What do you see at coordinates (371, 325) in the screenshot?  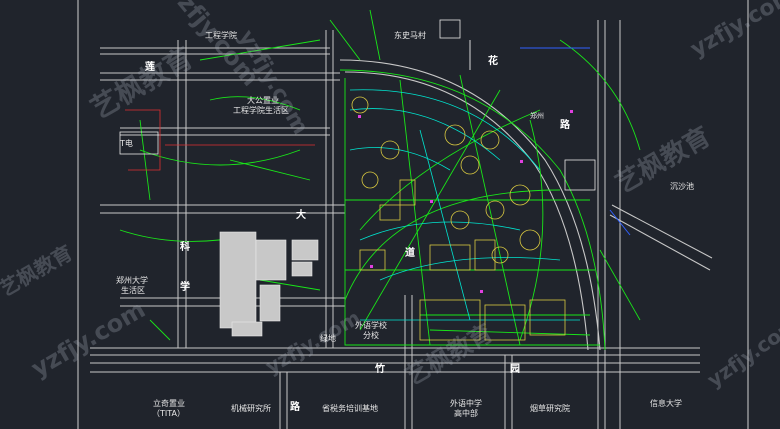 I see `label-waiyu-1: 外语学校` at bounding box center [371, 325].